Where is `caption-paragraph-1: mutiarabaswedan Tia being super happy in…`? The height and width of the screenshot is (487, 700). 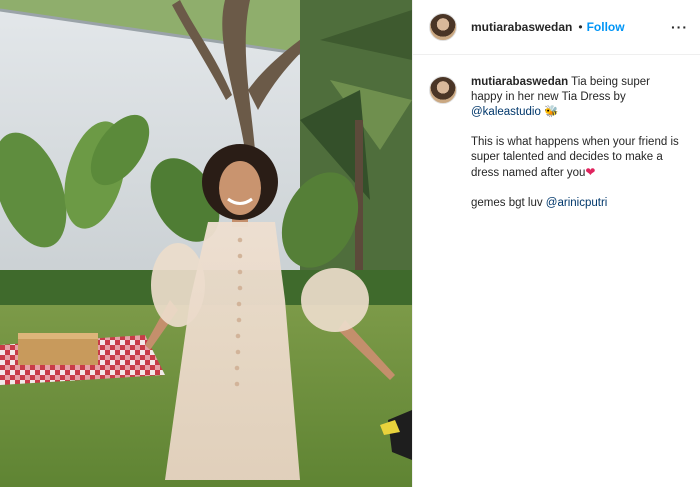 caption-paragraph-1: mutiarabaswedan Tia being super happy in… is located at coordinates (576, 97).